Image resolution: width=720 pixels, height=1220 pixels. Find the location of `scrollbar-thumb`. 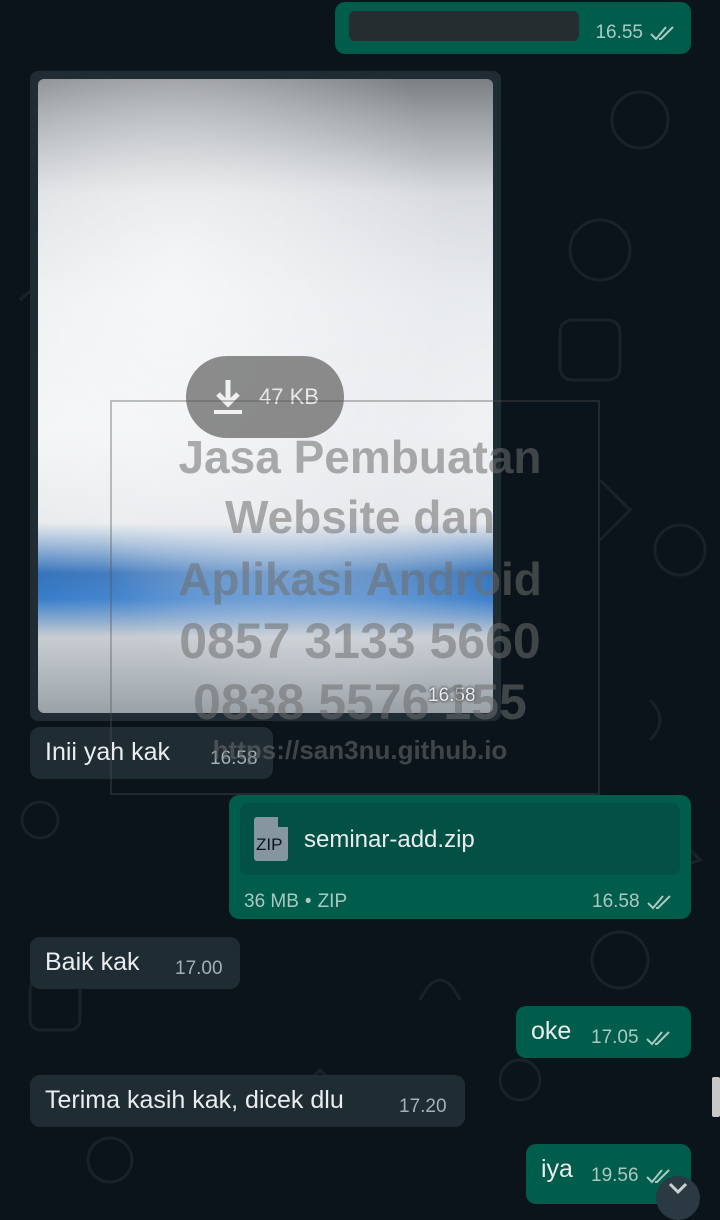

scrollbar-thumb is located at coordinates (716, 1097).